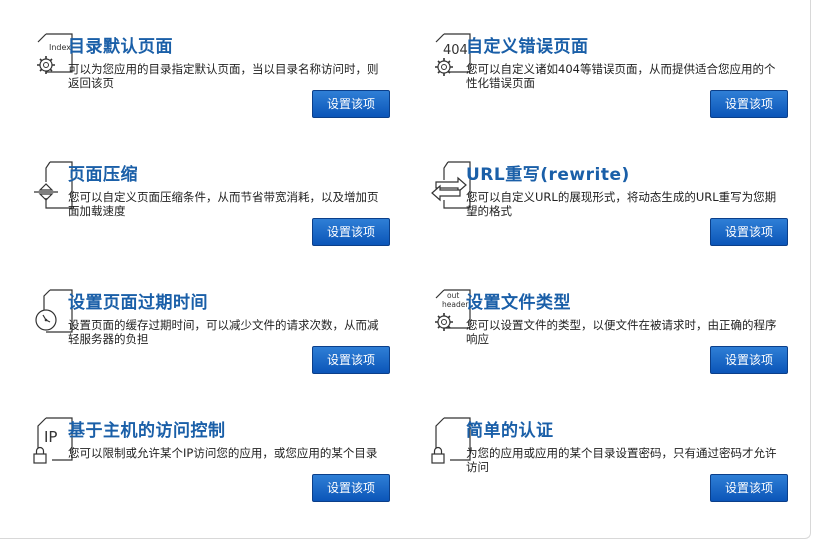 This screenshot has height=552, width=820. What do you see at coordinates (138, 303) in the screenshot?
I see `card-title: 设置页面过期时间` at bounding box center [138, 303].